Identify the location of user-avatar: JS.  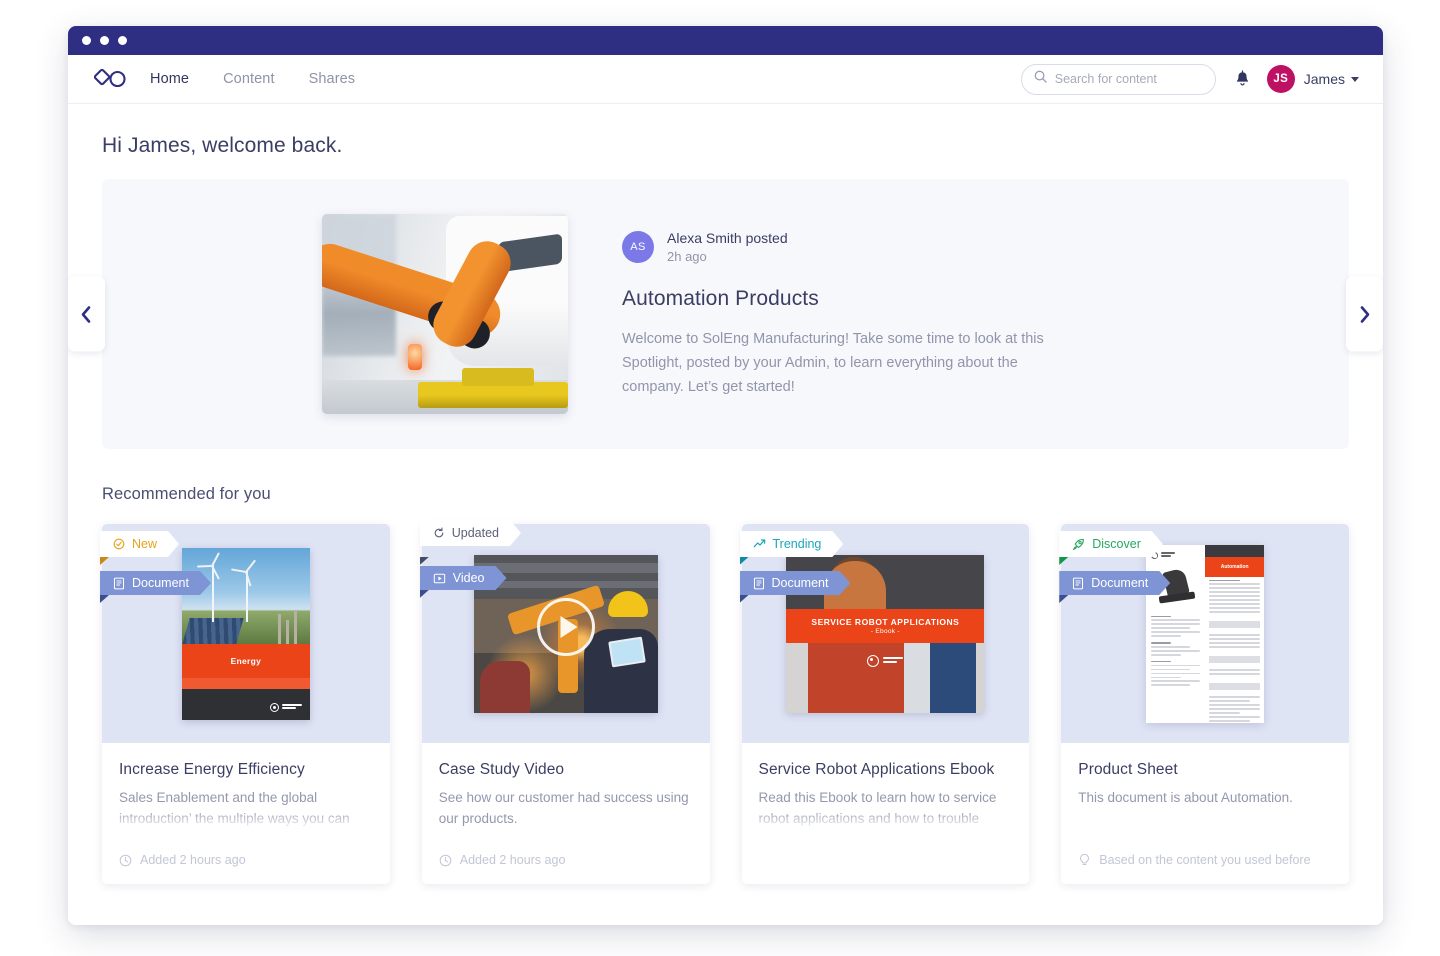
(1280, 79).